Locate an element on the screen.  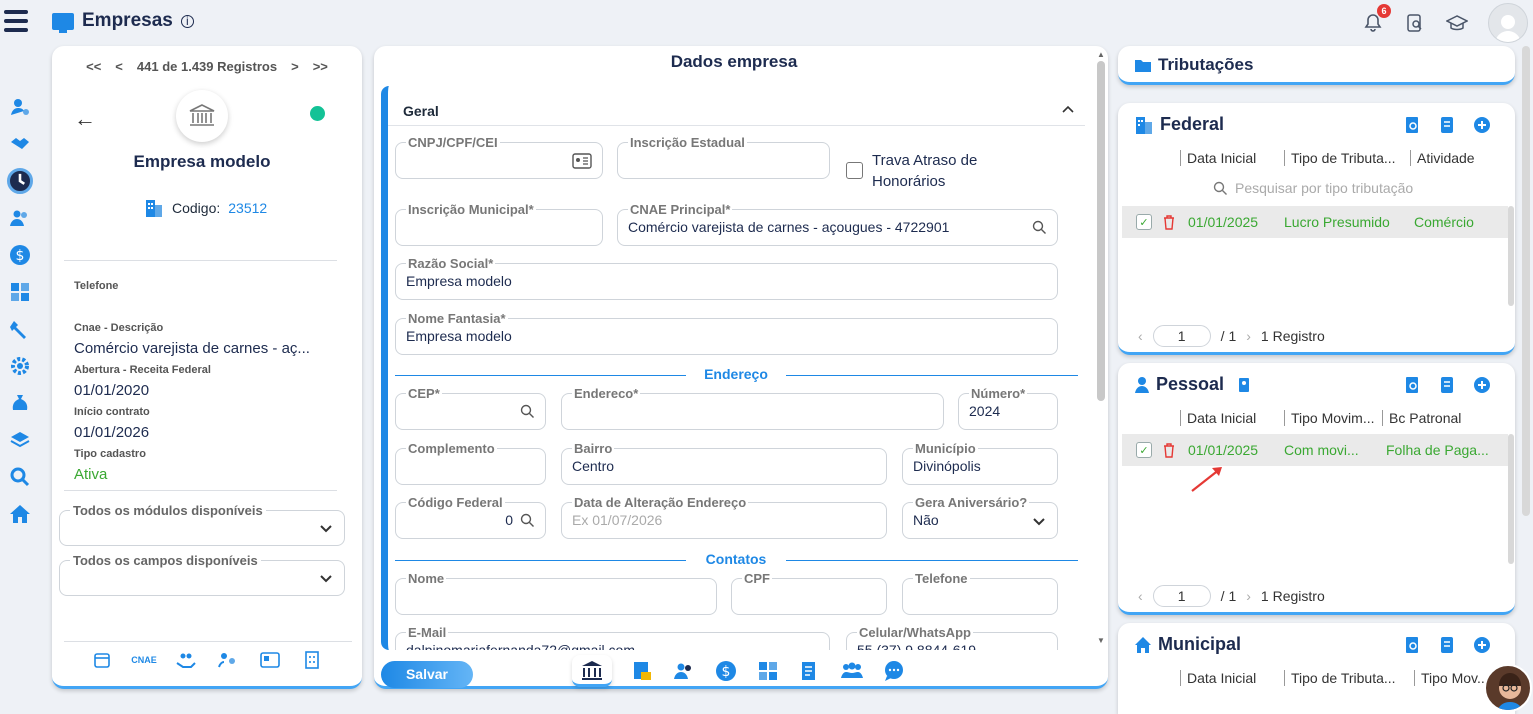
back-arrow-icon: ← is located at coordinates (85, 119).